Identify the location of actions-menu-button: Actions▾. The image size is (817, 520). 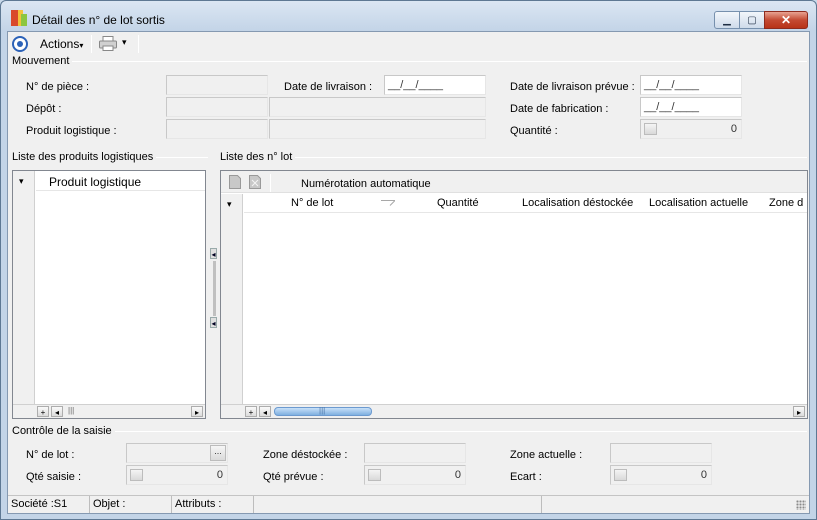
(61, 44).